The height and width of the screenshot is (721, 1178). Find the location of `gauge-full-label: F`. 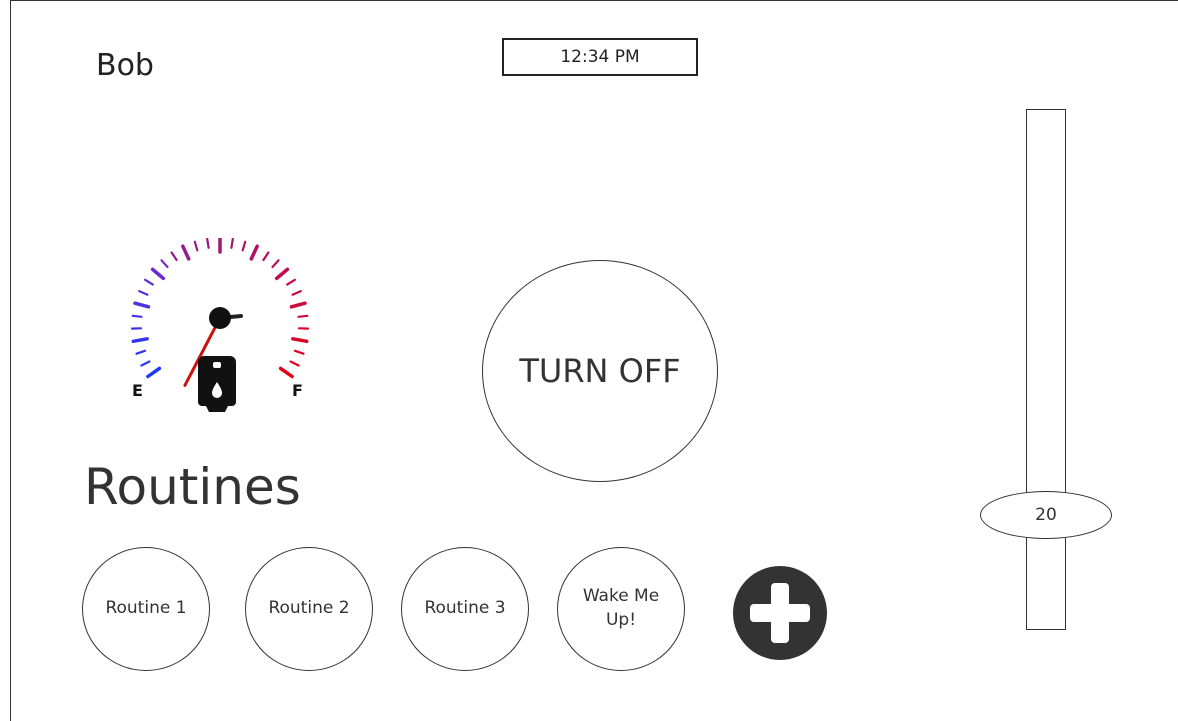

gauge-full-label: F is located at coordinates (297, 390).